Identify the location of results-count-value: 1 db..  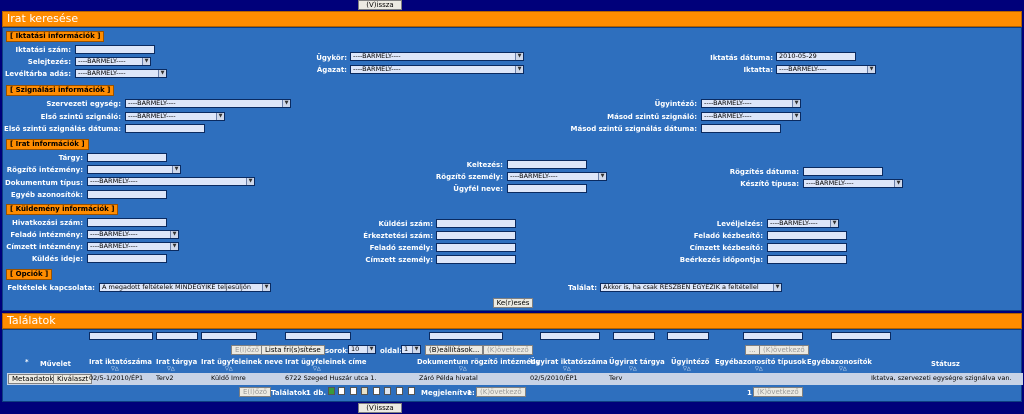
(316, 393).